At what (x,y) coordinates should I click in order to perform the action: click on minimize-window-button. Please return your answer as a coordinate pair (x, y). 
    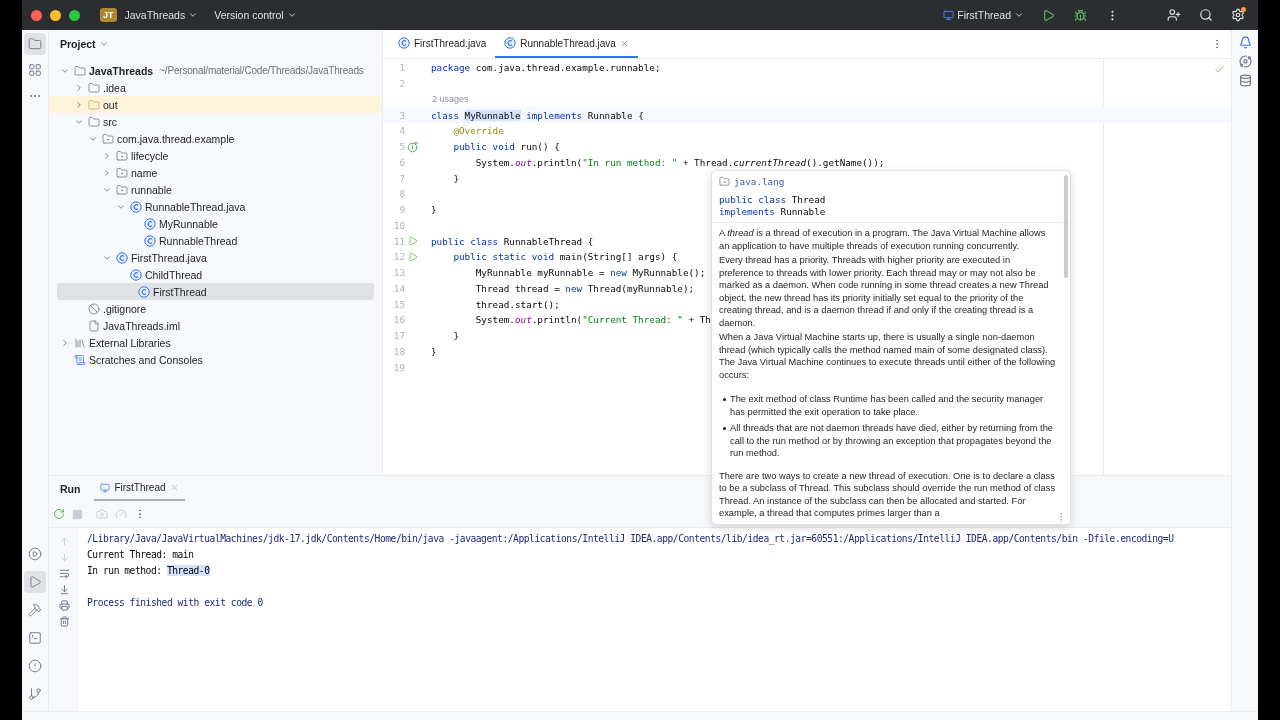
    Looking at the image, I should click on (55, 15).